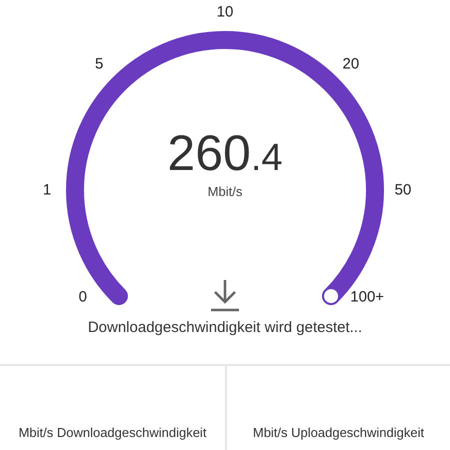 This screenshot has width=450, height=450. Describe the element at coordinates (351, 64) in the screenshot. I see `gauge-tick-label: 20` at that location.